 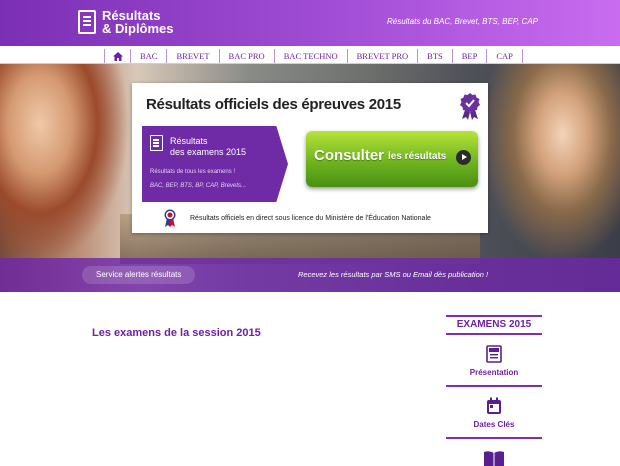 What do you see at coordinates (87, 22) in the screenshot?
I see `document-logo-icon` at bounding box center [87, 22].